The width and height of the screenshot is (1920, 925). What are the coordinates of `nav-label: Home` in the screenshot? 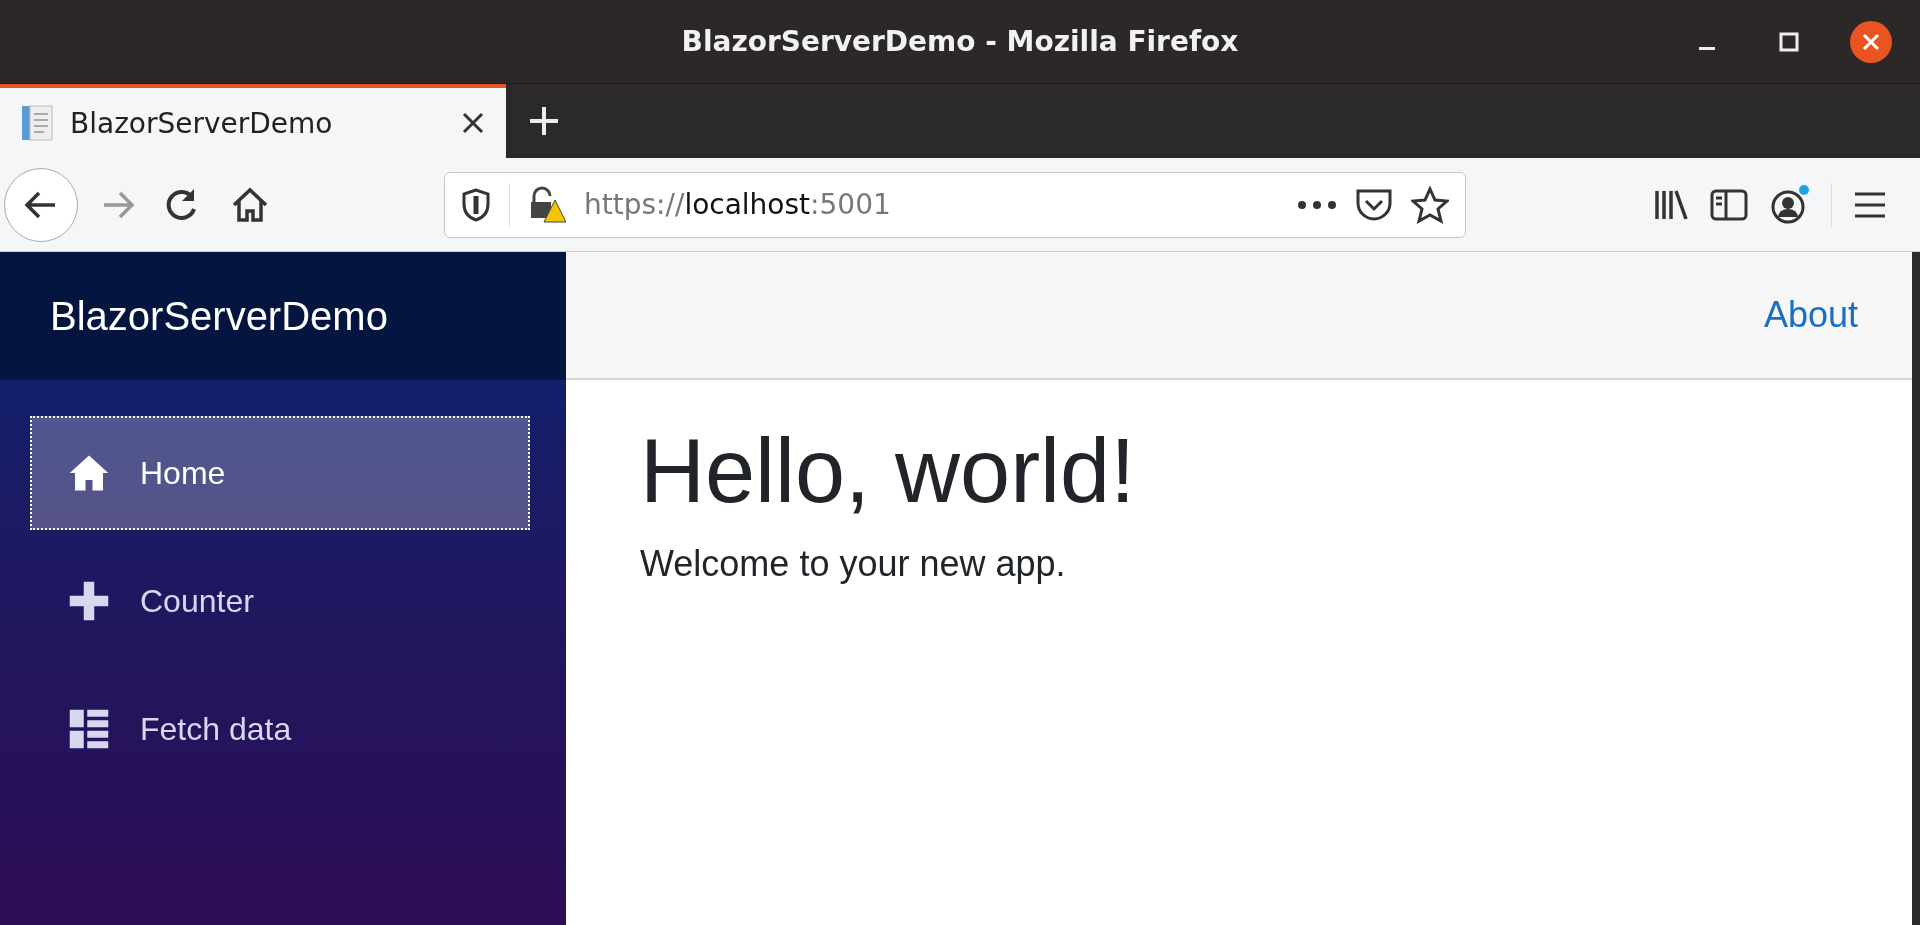 It's located at (183, 473).